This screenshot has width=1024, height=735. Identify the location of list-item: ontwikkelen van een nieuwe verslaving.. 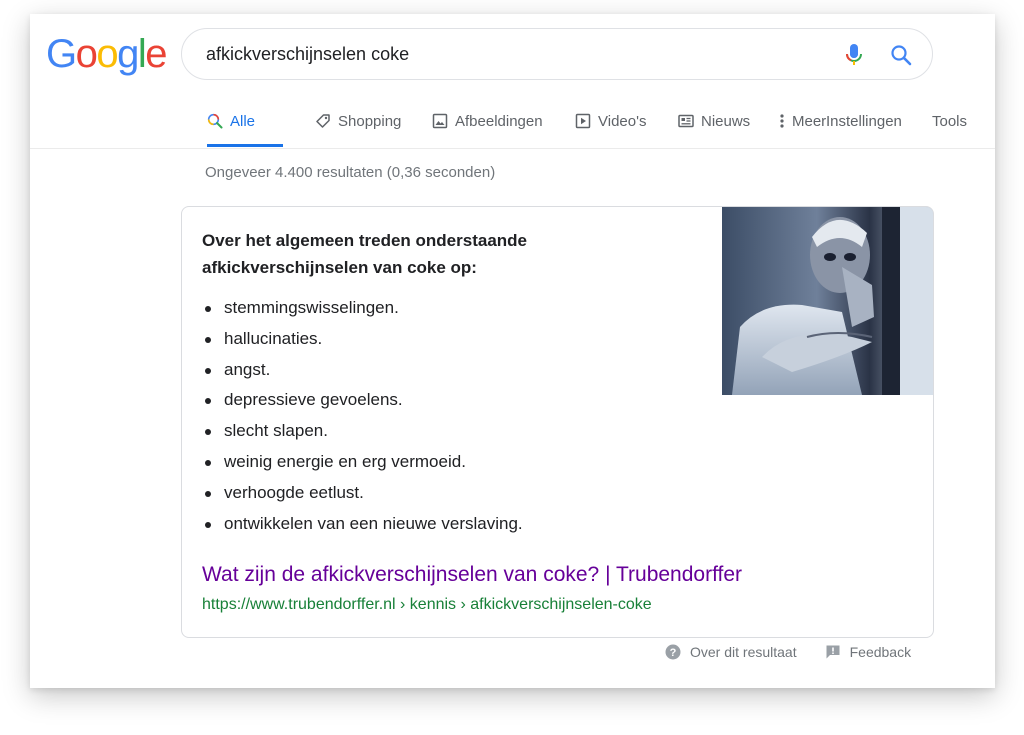
(362, 524).